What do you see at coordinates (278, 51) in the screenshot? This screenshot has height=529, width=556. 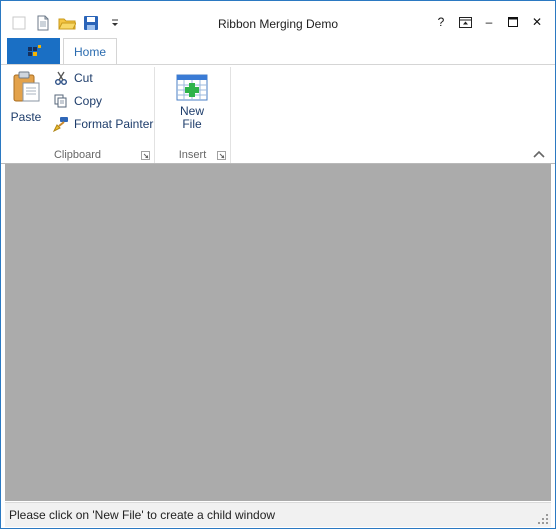 I see `ribbon-tab-row: Home` at bounding box center [278, 51].